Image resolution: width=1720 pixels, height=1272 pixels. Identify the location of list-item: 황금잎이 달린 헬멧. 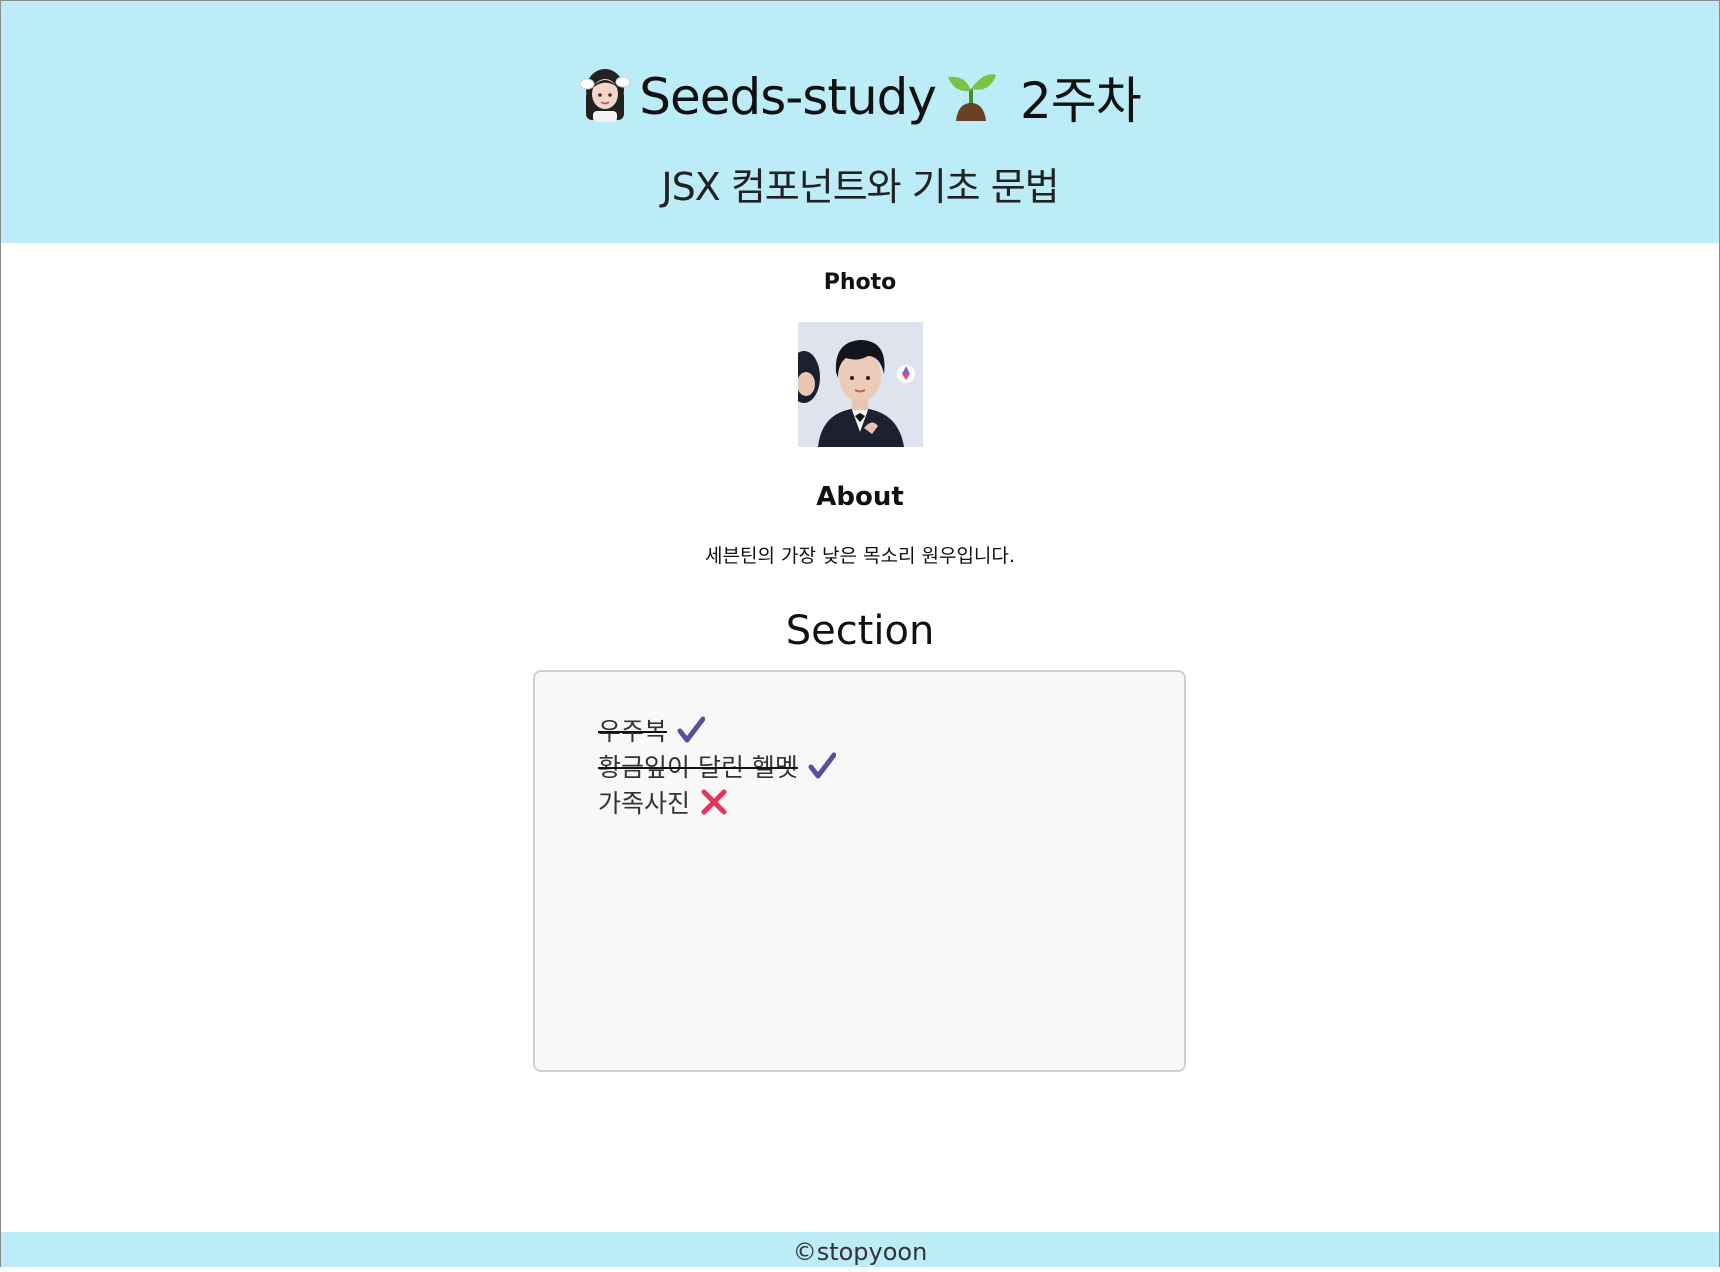
(717, 766).